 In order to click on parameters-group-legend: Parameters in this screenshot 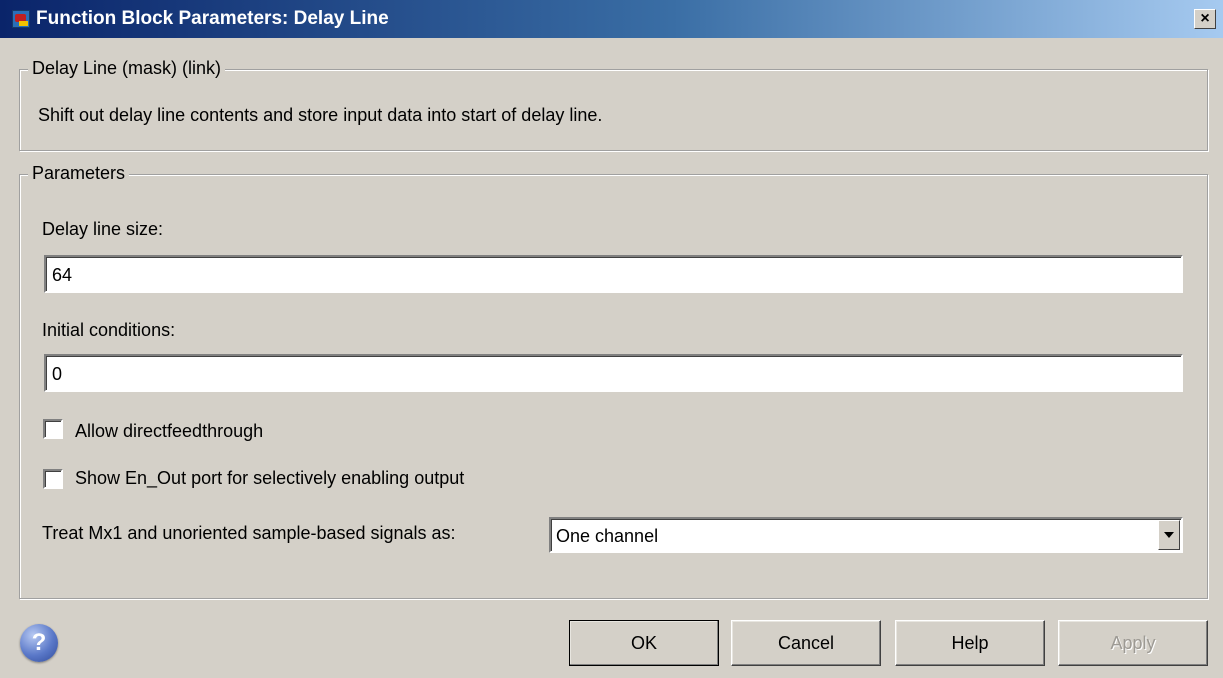, I will do `click(79, 173)`.